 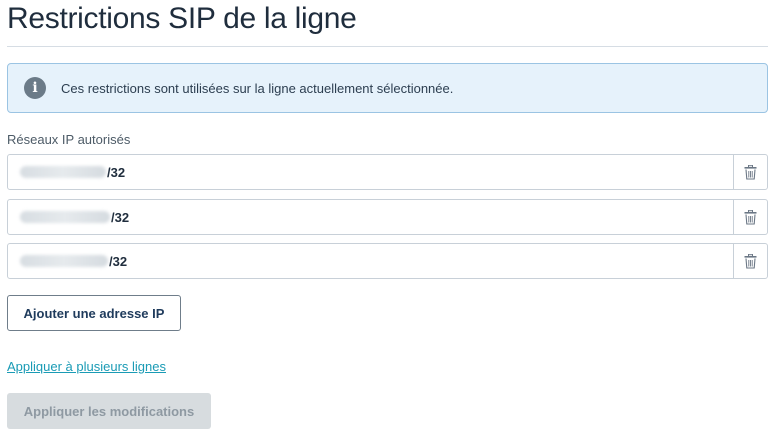 I want to click on apply-to-multiple-lines-link: Appliquer à plusieurs lignes, so click(x=86, y=366).